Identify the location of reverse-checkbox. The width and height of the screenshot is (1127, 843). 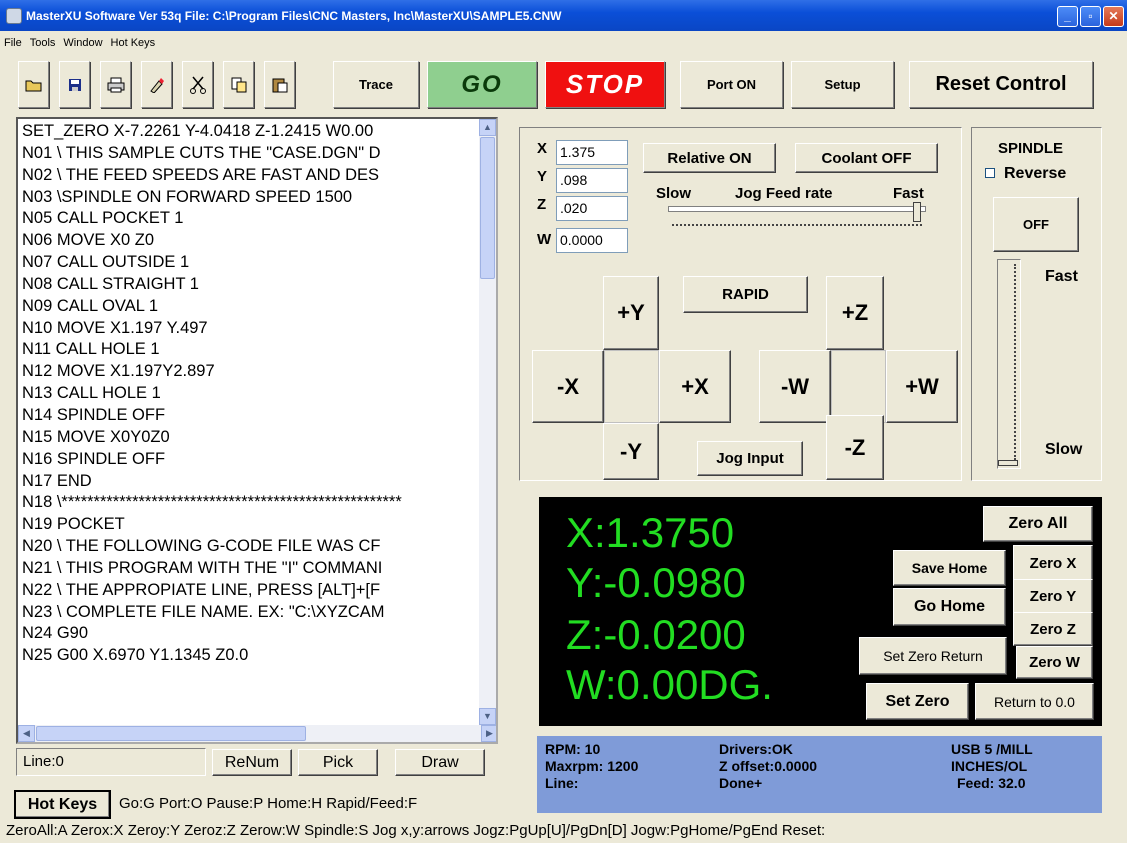
(990, 173).